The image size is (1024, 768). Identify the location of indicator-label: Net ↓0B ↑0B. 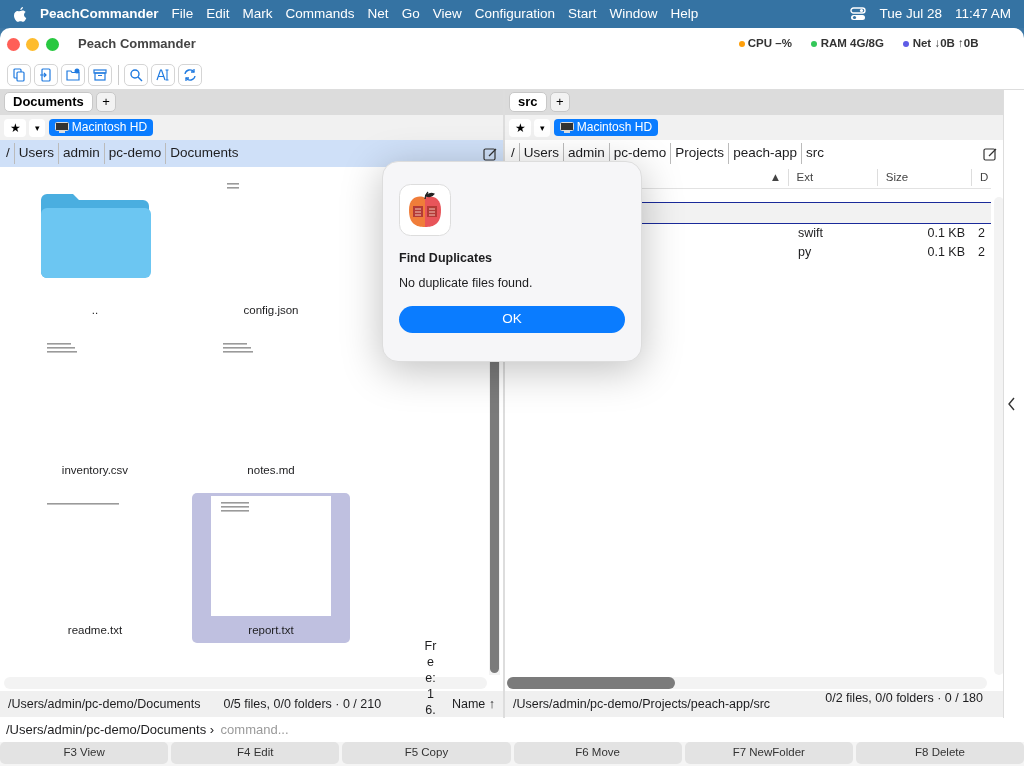
(945, 44).